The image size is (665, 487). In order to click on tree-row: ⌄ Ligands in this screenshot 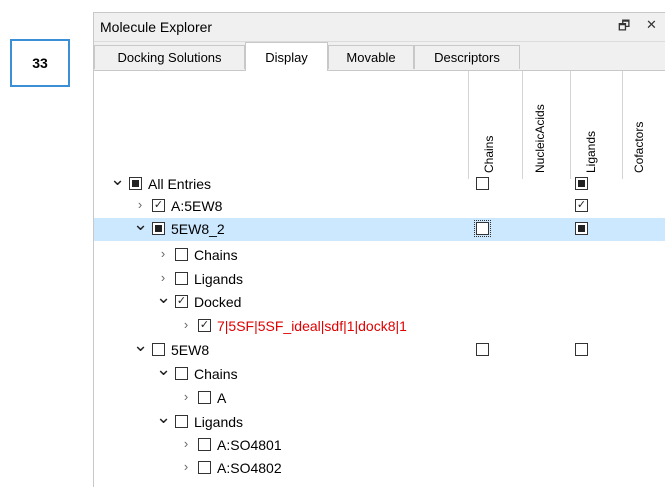, I will do `click(379, 420)`.